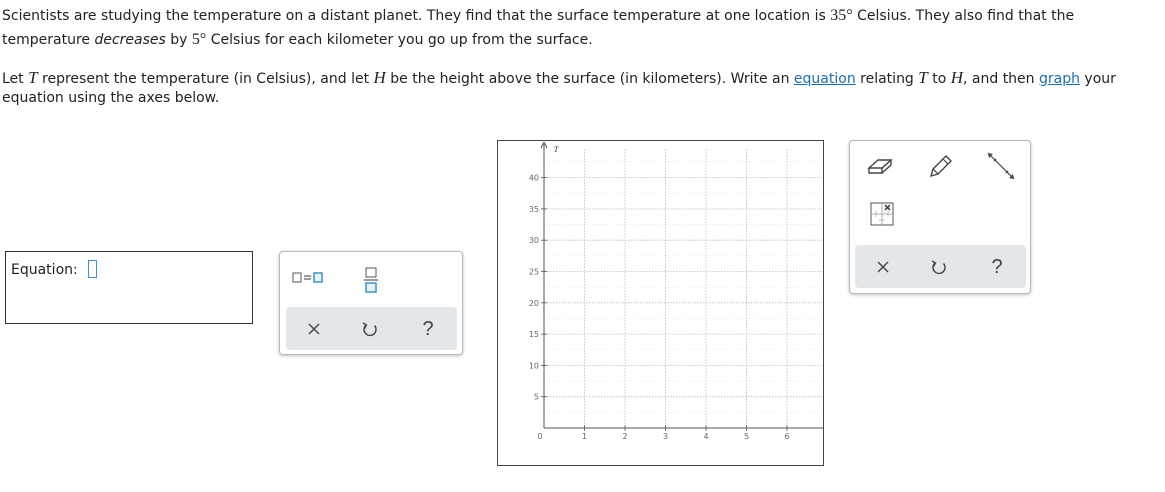  What do you see at coordinates (130, 40) in the screenshot?
I see `emphasis-decreases: decreases` at bounding box center [130, 40].